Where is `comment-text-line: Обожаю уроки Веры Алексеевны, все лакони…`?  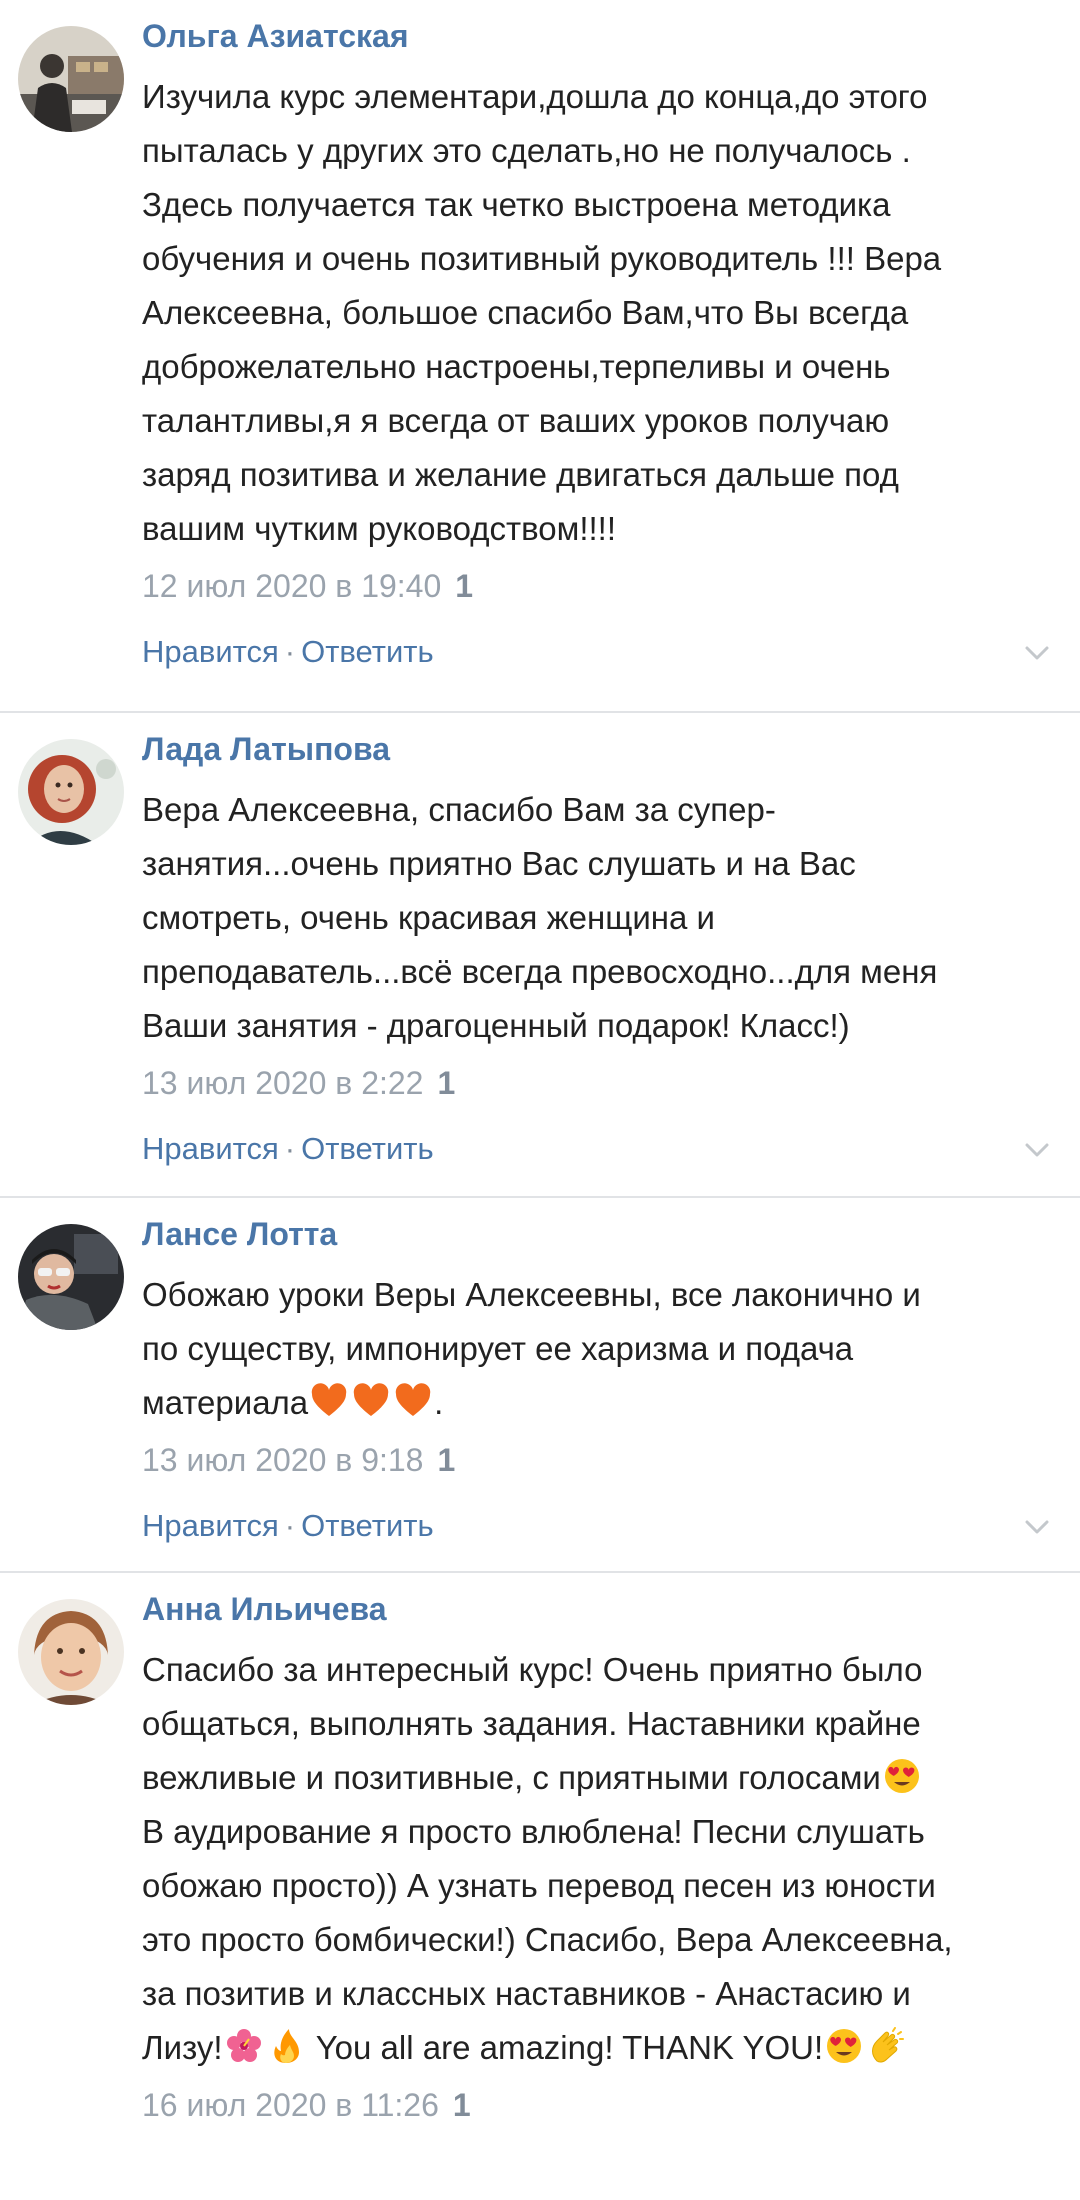 comment-text-line: Обожаю уроки Веры Алексеевны, все лакони… is located at coordinates (531, 1294).